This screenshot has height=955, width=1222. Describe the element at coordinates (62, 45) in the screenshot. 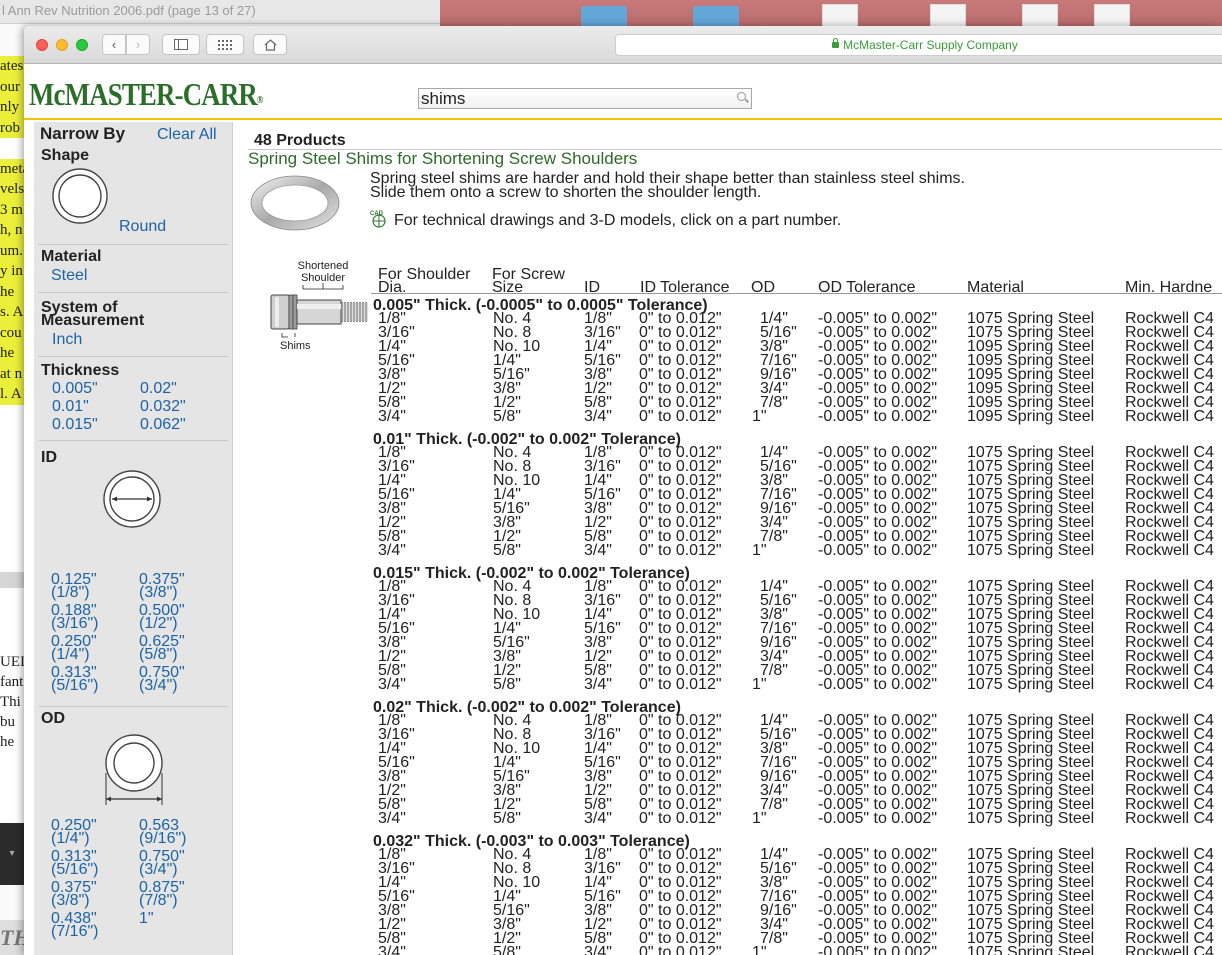

I see `minimize-window-button` at that location.